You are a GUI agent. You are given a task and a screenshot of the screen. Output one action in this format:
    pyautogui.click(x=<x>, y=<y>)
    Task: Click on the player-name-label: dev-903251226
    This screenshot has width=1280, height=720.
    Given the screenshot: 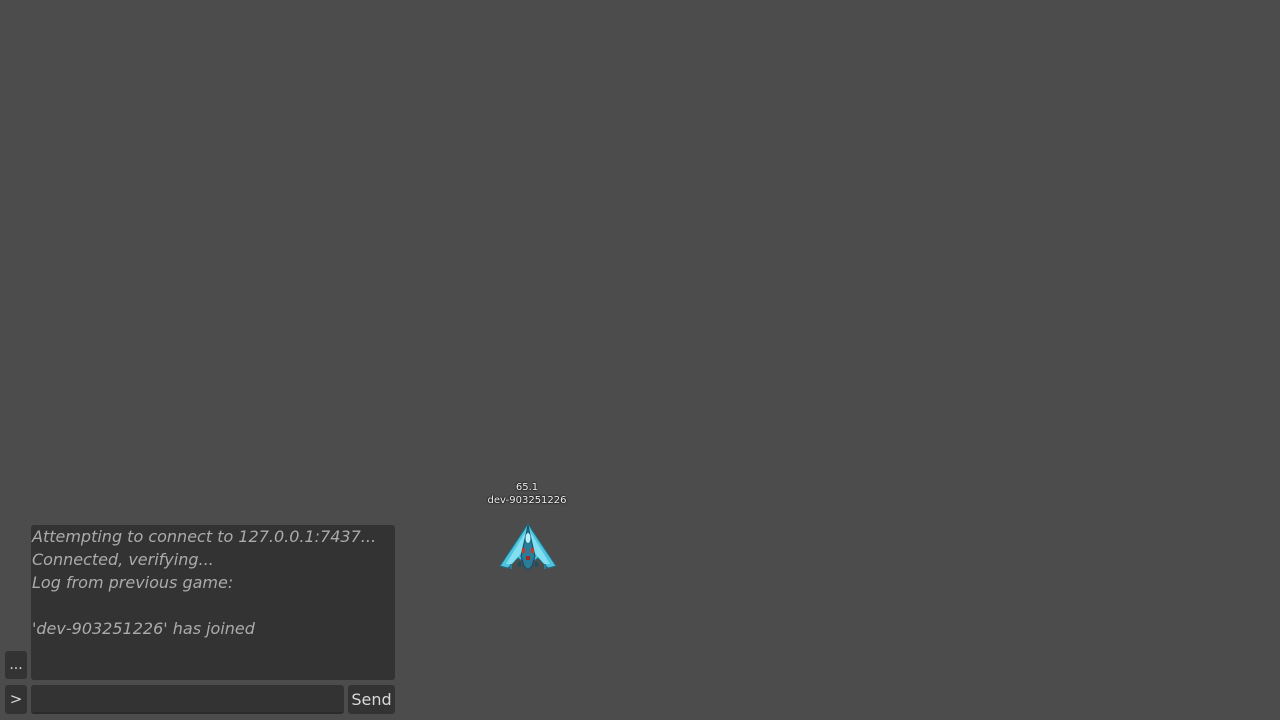 What is the action you would take?
    pyautogui.click(x=527, y=500)
    